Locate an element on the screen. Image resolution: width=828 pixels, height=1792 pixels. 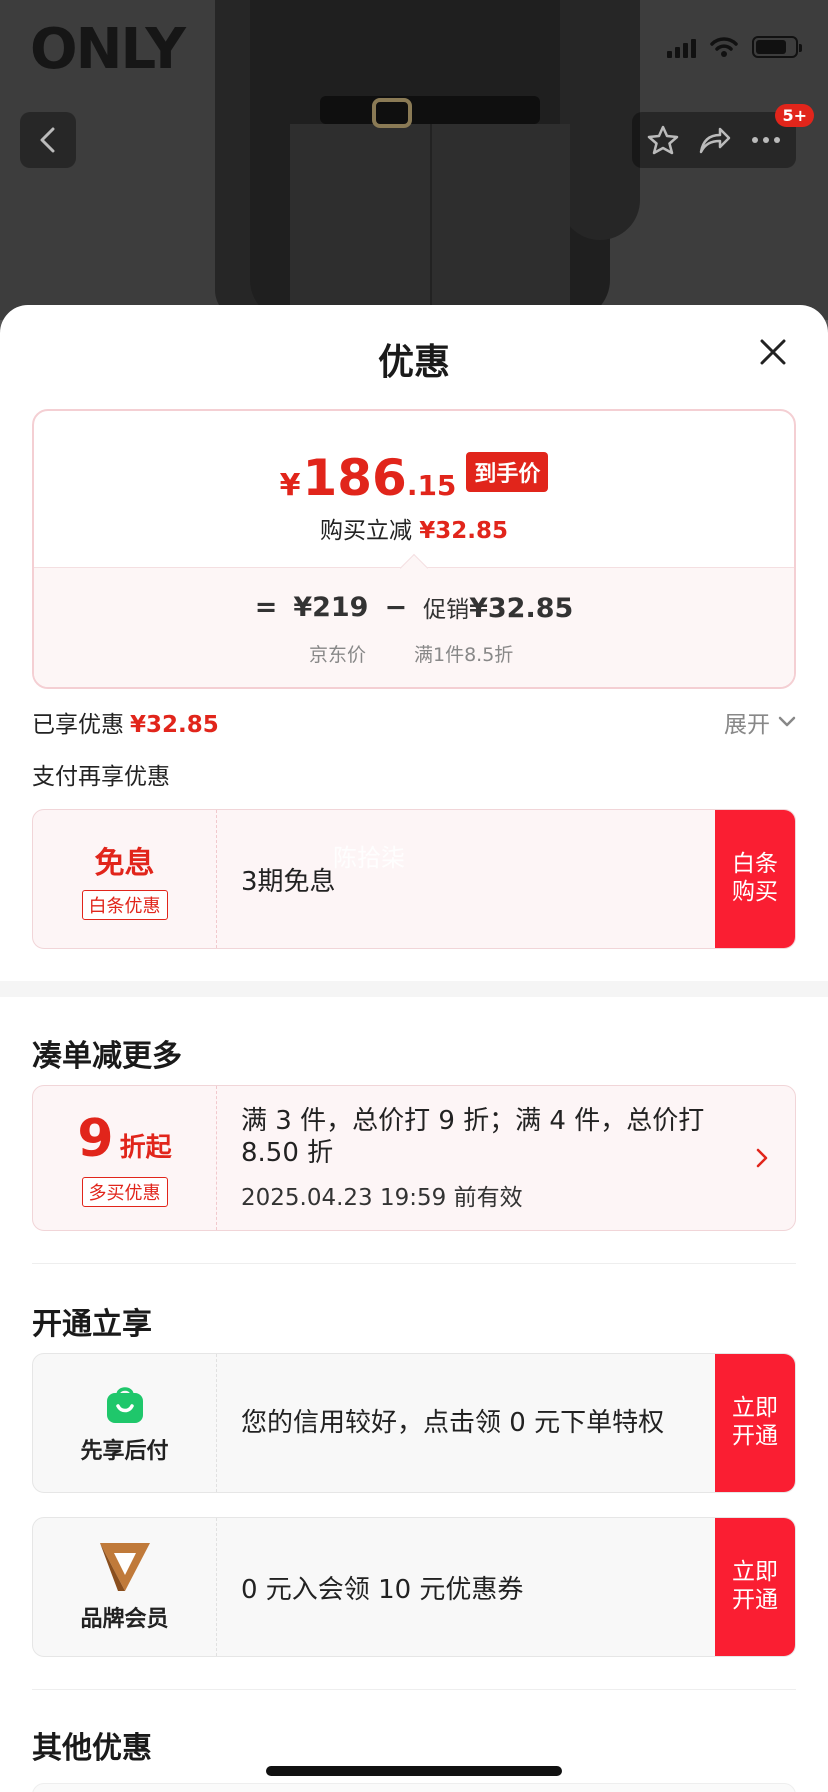
coupon-title: 免息 is located at coordinates (124, 863).